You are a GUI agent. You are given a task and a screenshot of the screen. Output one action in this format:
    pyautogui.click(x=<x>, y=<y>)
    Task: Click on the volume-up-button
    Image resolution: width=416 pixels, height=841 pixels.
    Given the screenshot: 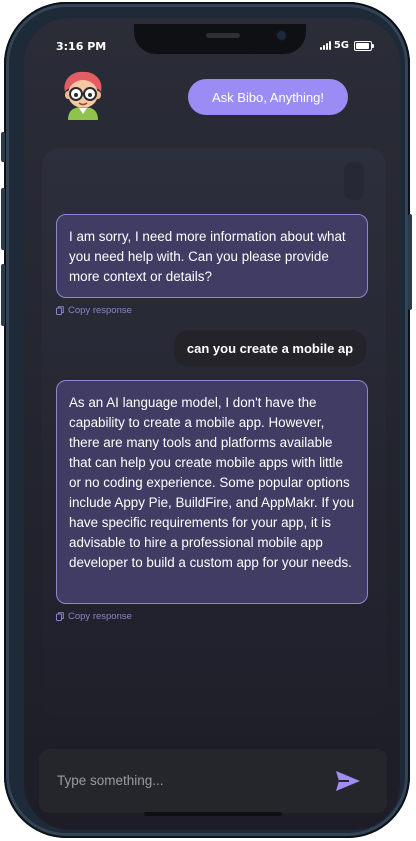 What is the action you would take?
    pyautogui.click(x=3, y=219)
    